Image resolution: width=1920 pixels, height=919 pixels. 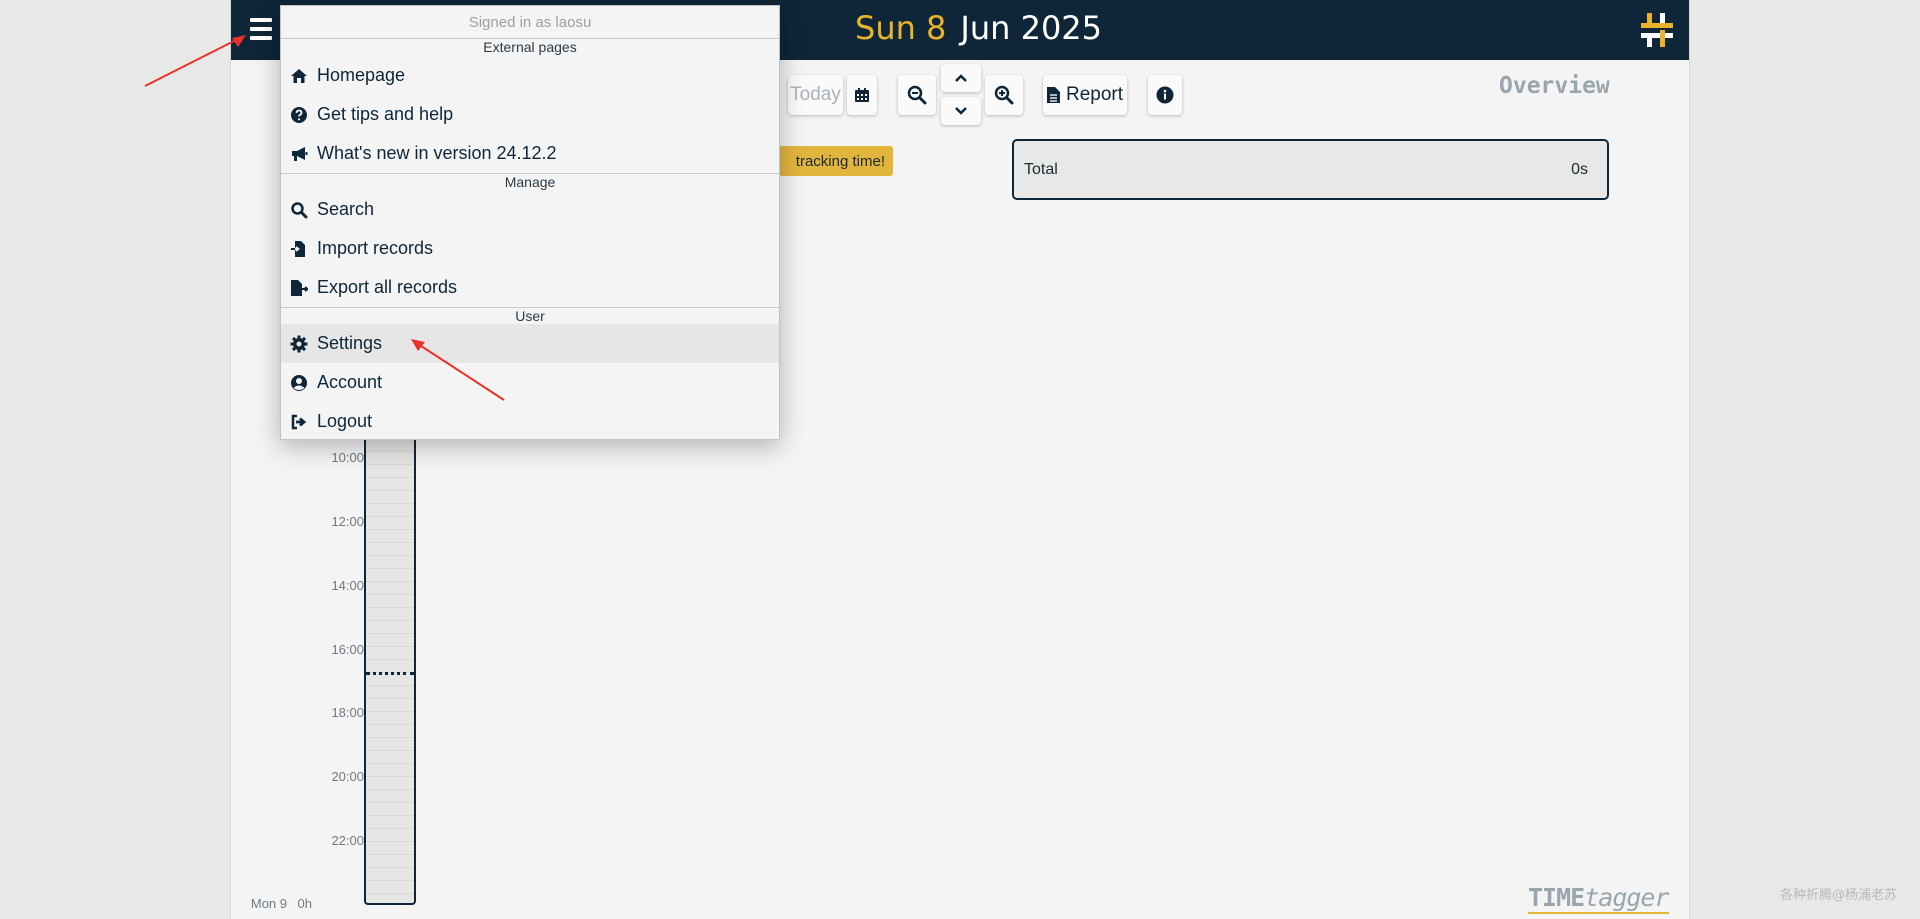 I want to click on time-label: 20:00, so click(x=347, y=776).